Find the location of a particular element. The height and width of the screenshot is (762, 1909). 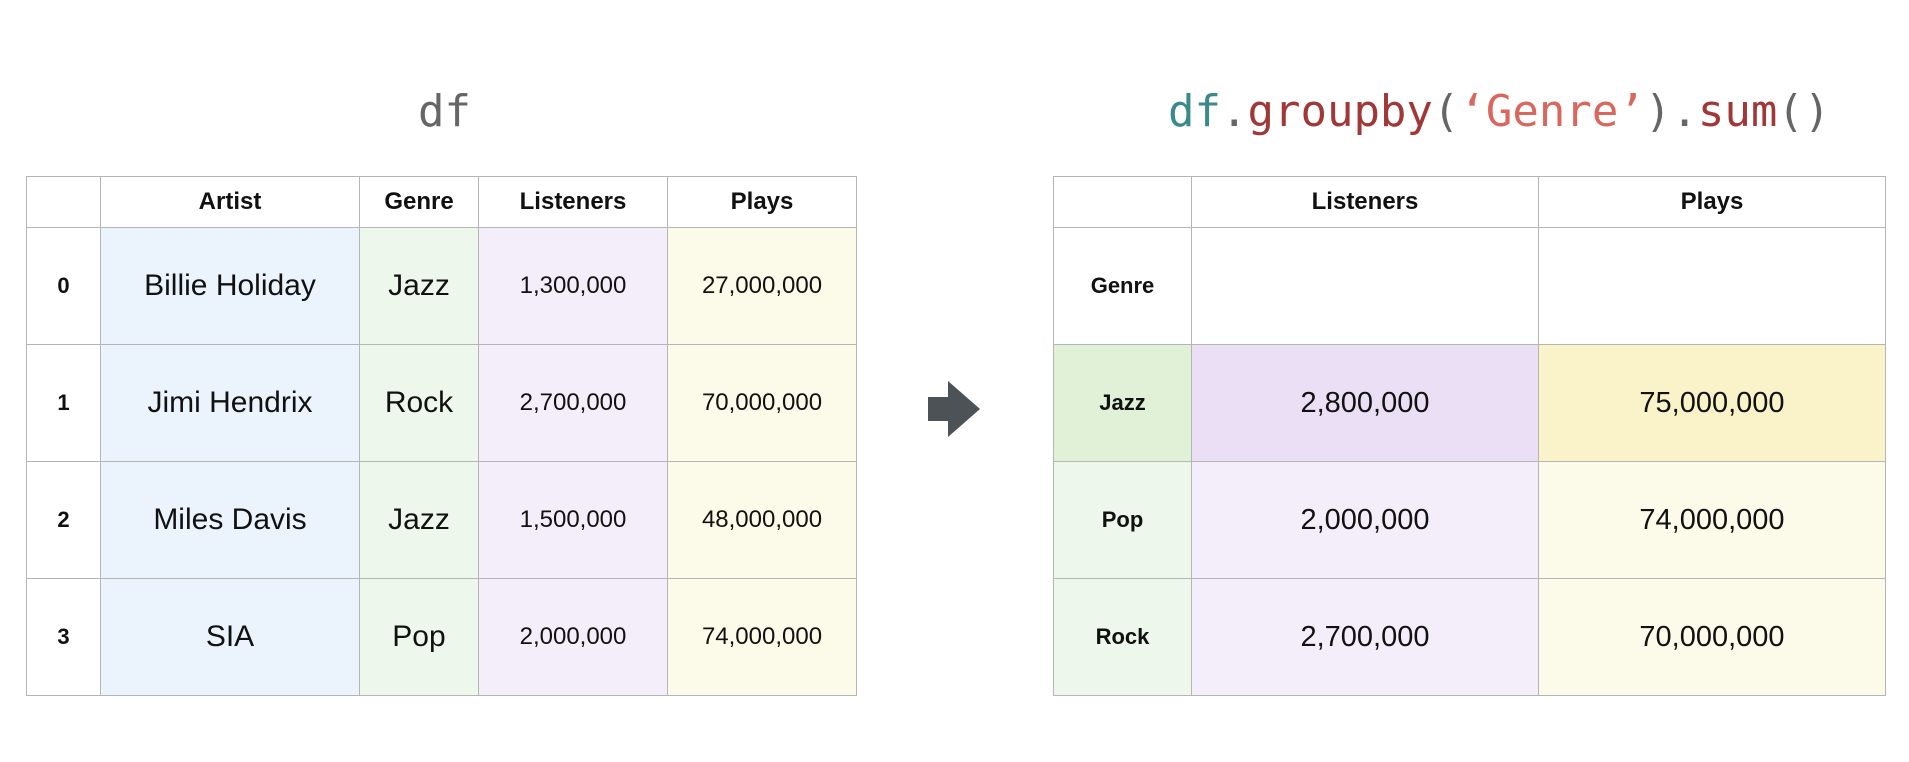

row-index: 2 is located at coordinates (63, 520).